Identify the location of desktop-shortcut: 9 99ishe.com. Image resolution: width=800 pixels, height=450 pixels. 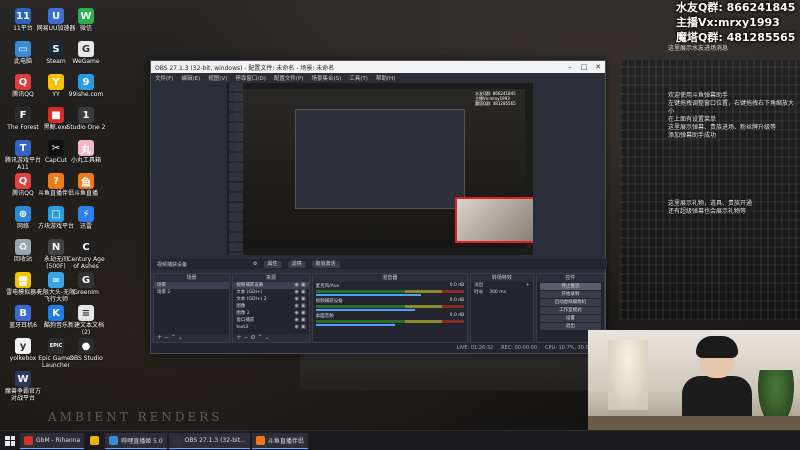
(86, 86).